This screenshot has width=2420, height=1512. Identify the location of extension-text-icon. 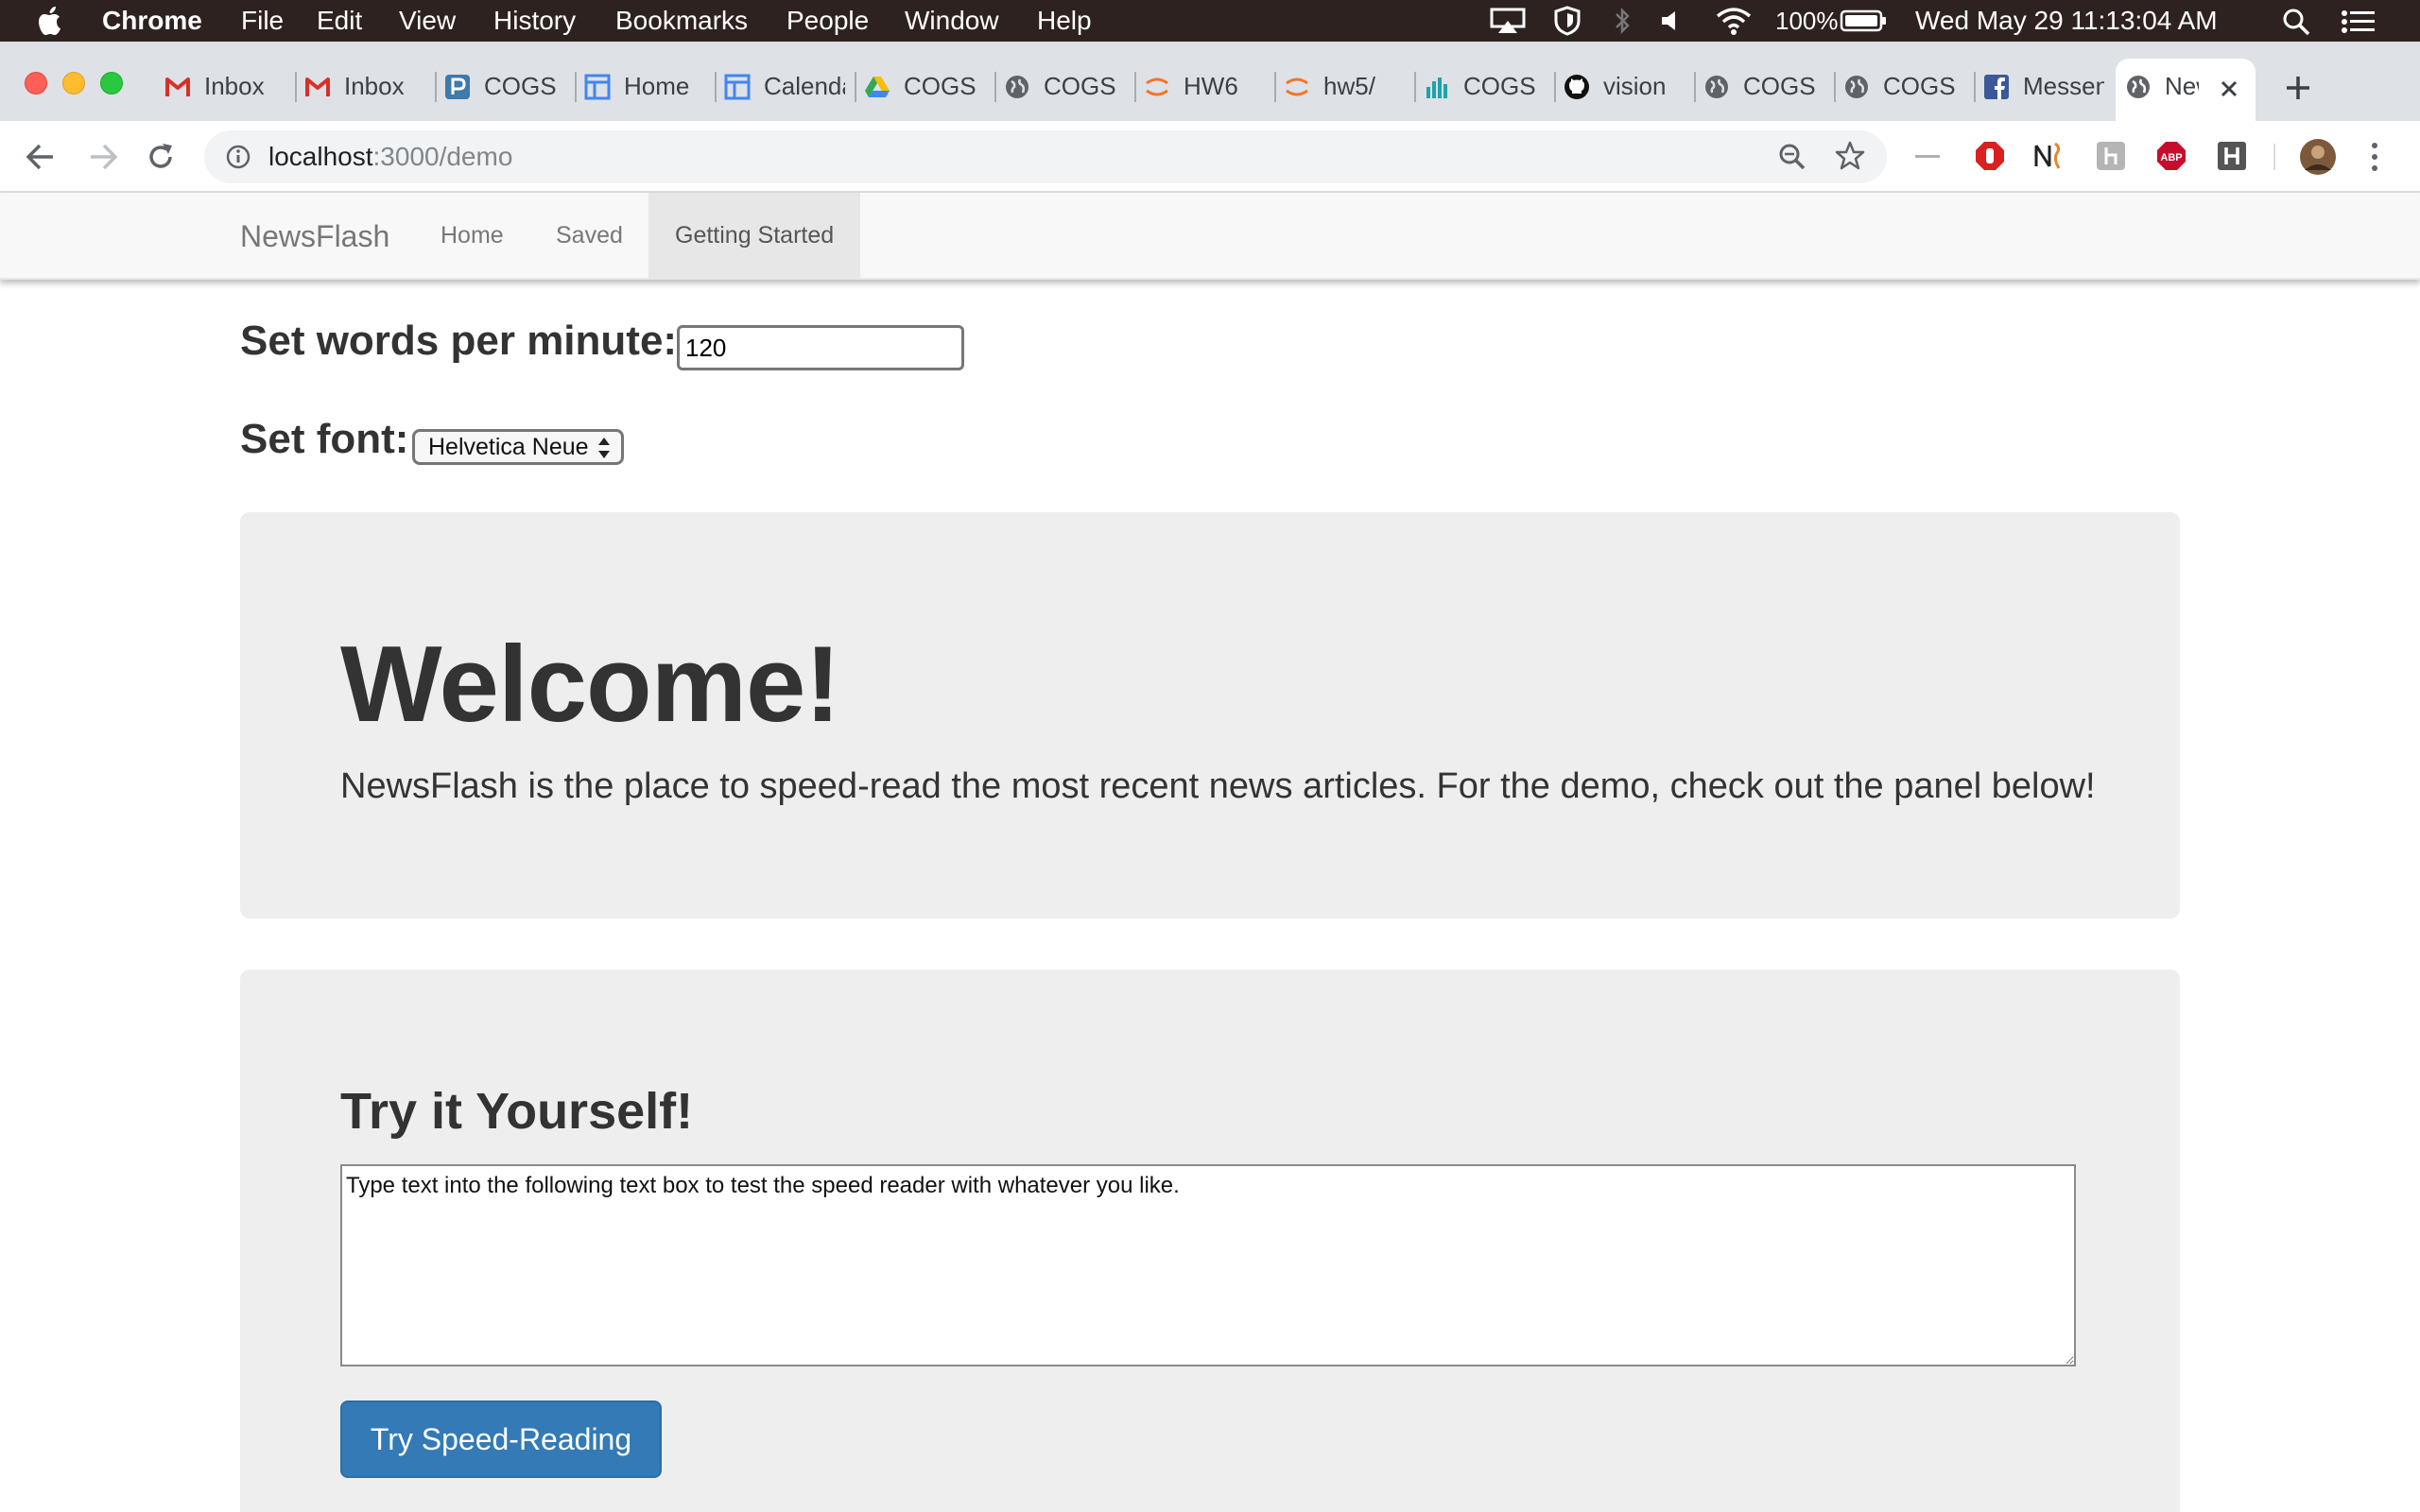
(1928, 156).